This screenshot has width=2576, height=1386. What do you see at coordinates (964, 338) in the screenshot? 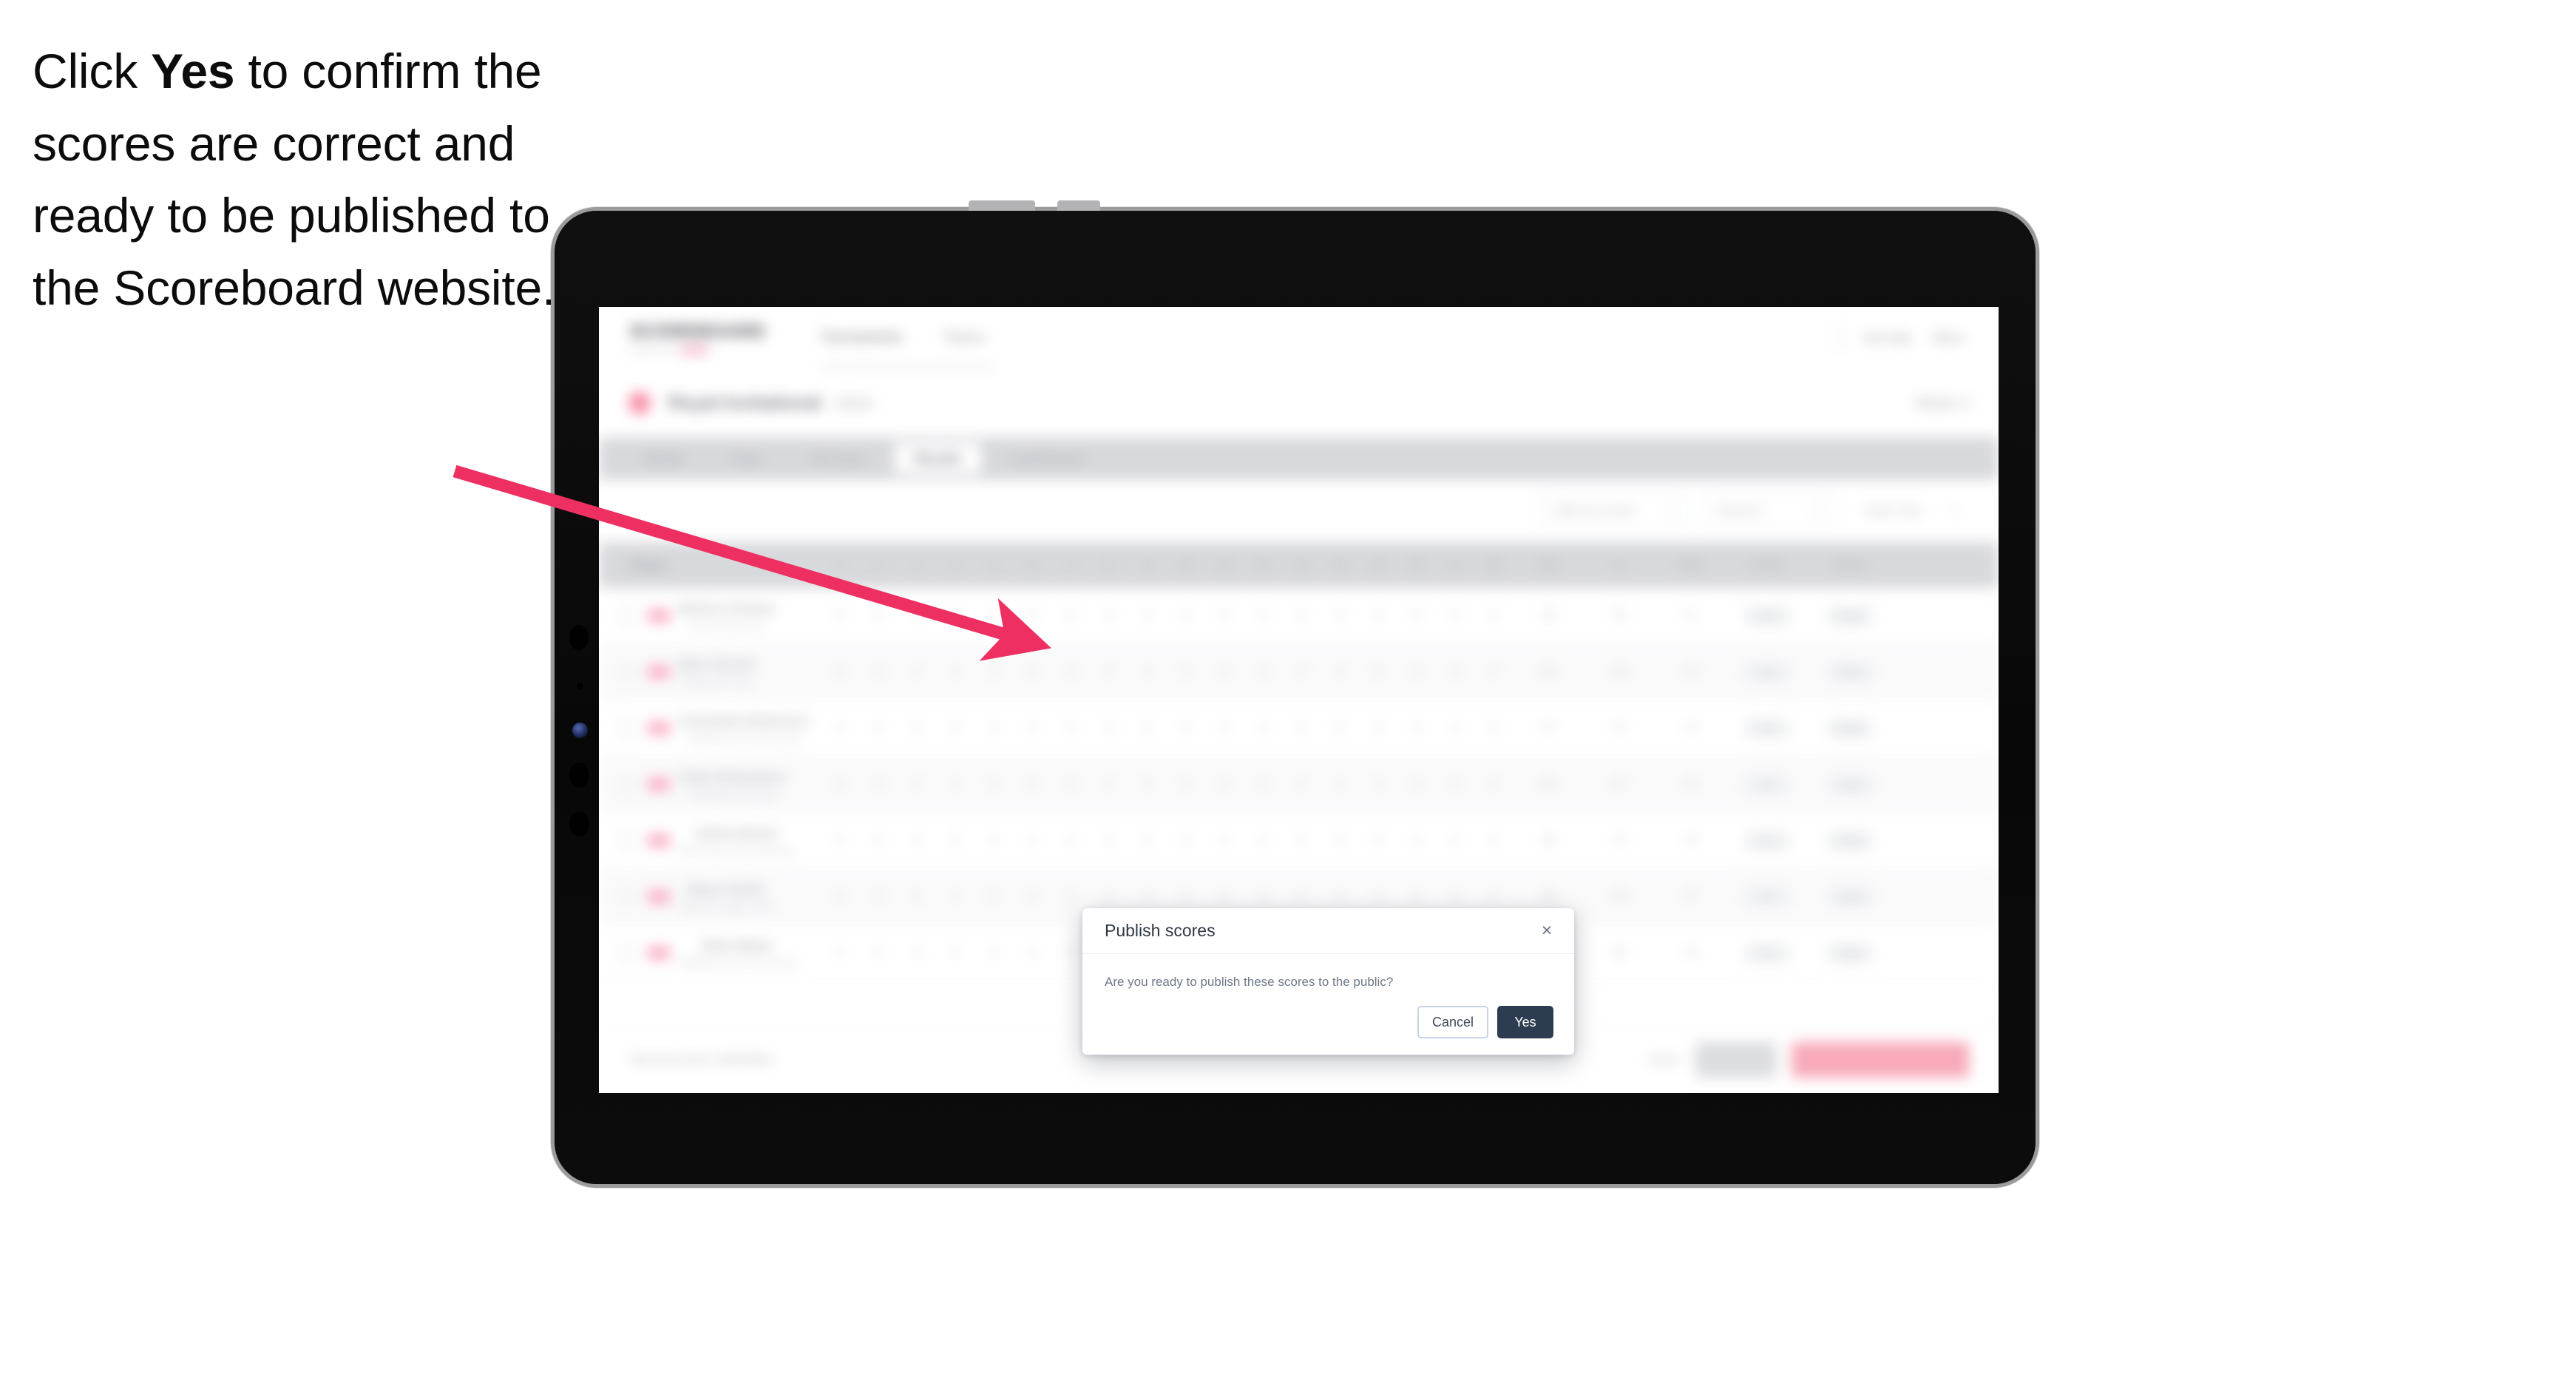
I see `nav-item-teams: Teams` at bounding box center [964, 338].